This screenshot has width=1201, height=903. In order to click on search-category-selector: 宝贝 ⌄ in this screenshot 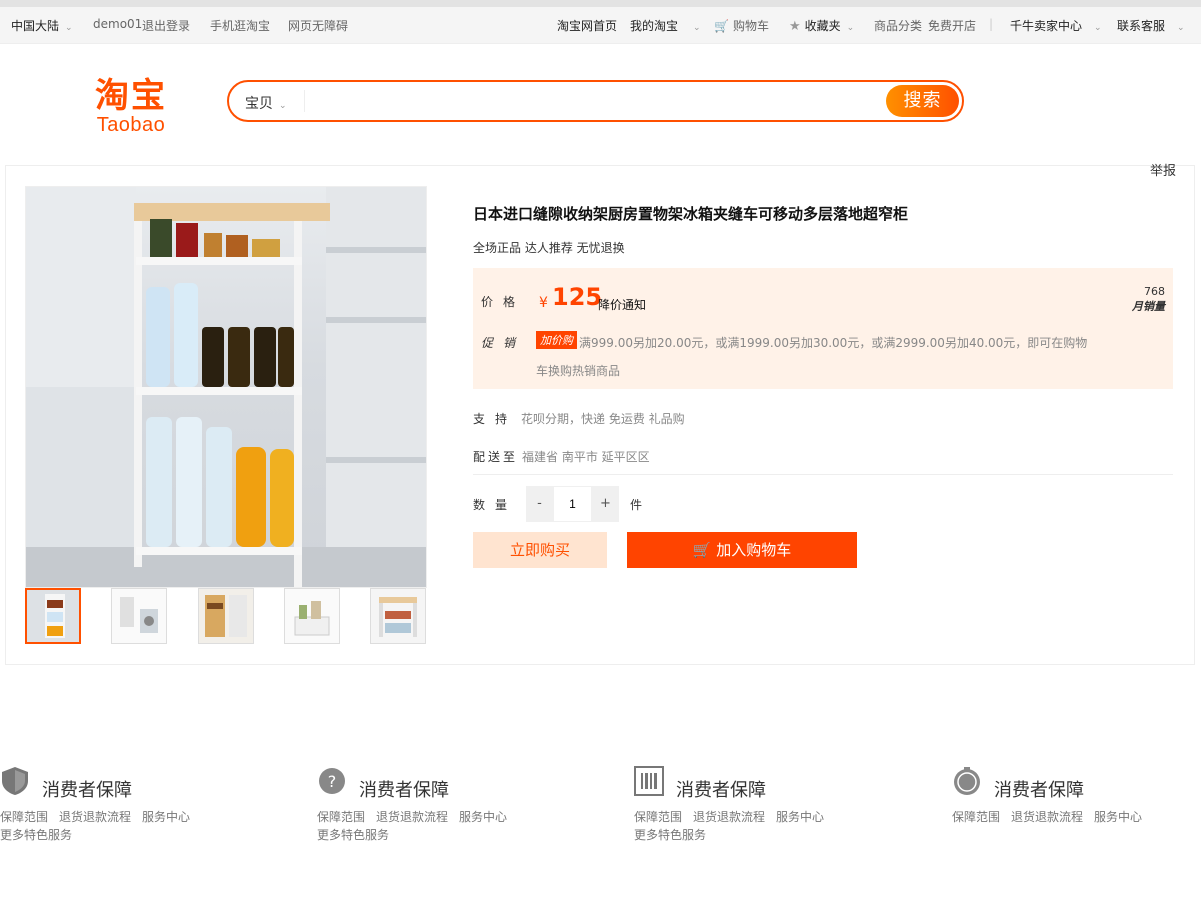, I will do `click(266, 103)`.